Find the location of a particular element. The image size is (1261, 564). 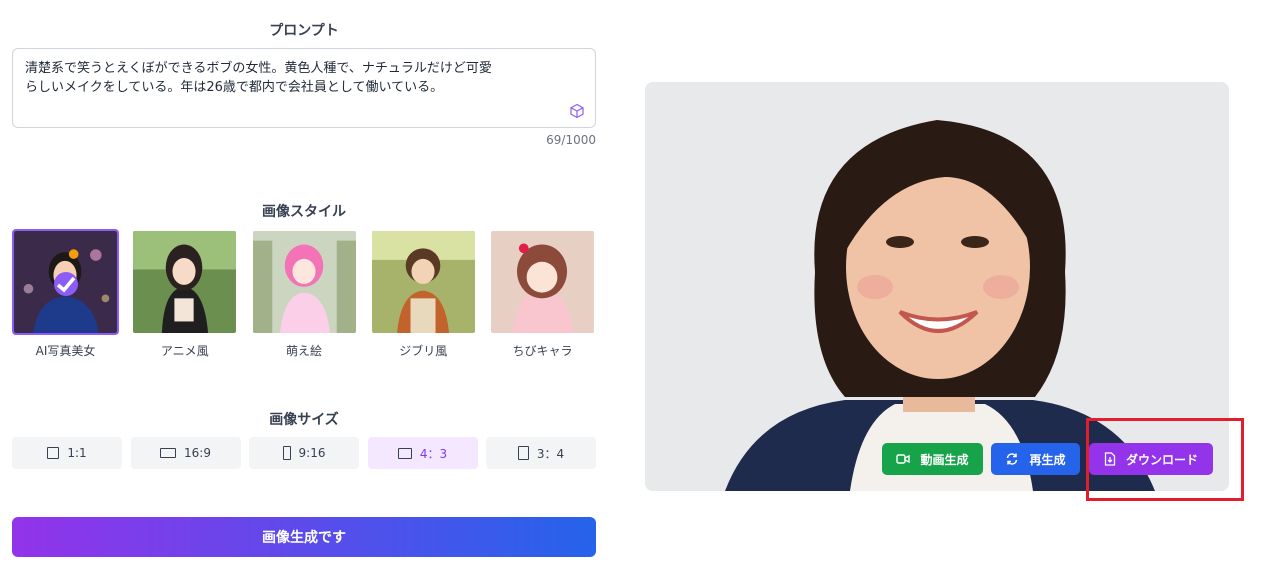

square-ratio-icon is located at coordinates (53, 453).